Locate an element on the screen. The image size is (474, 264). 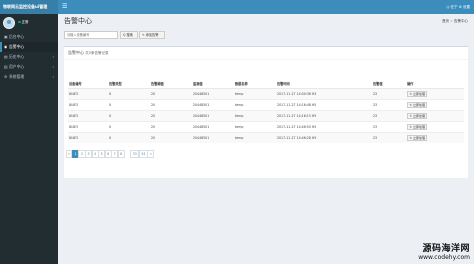
user-status-label: 正常 is located at coordinates (25, 22).